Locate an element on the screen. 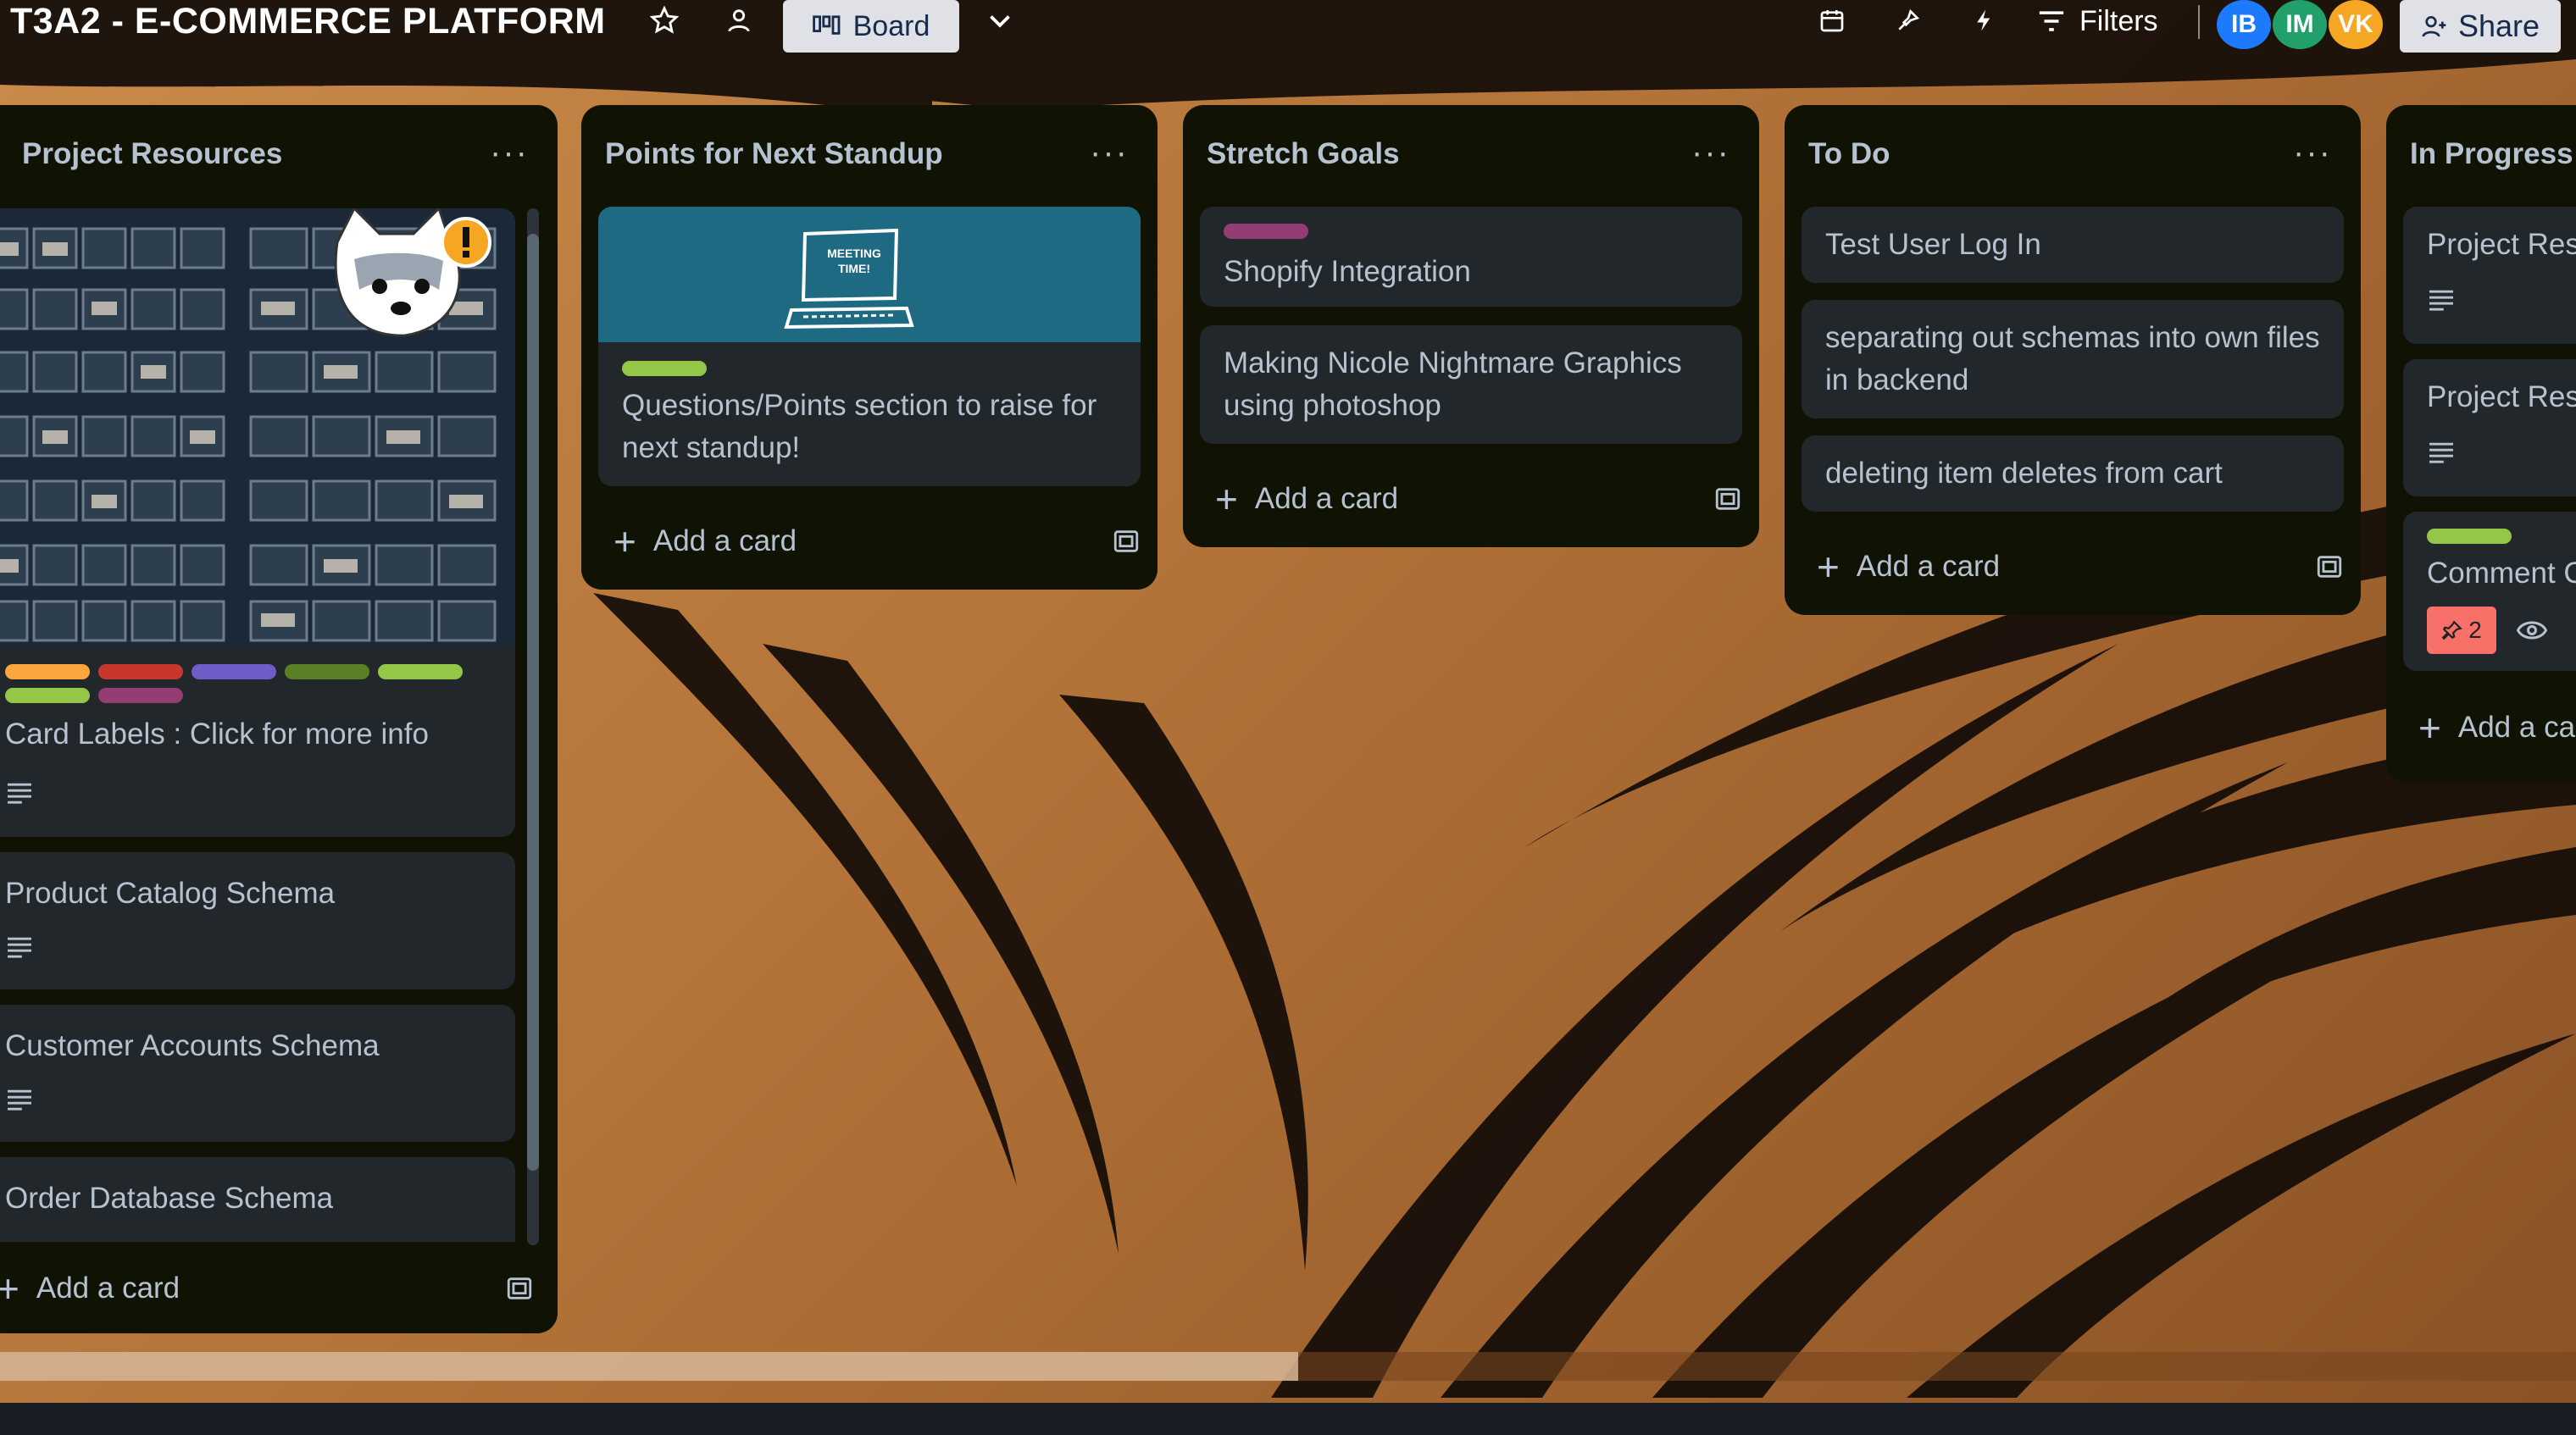  list-header: Project Resources ··· is located at coordinates (279, 156).